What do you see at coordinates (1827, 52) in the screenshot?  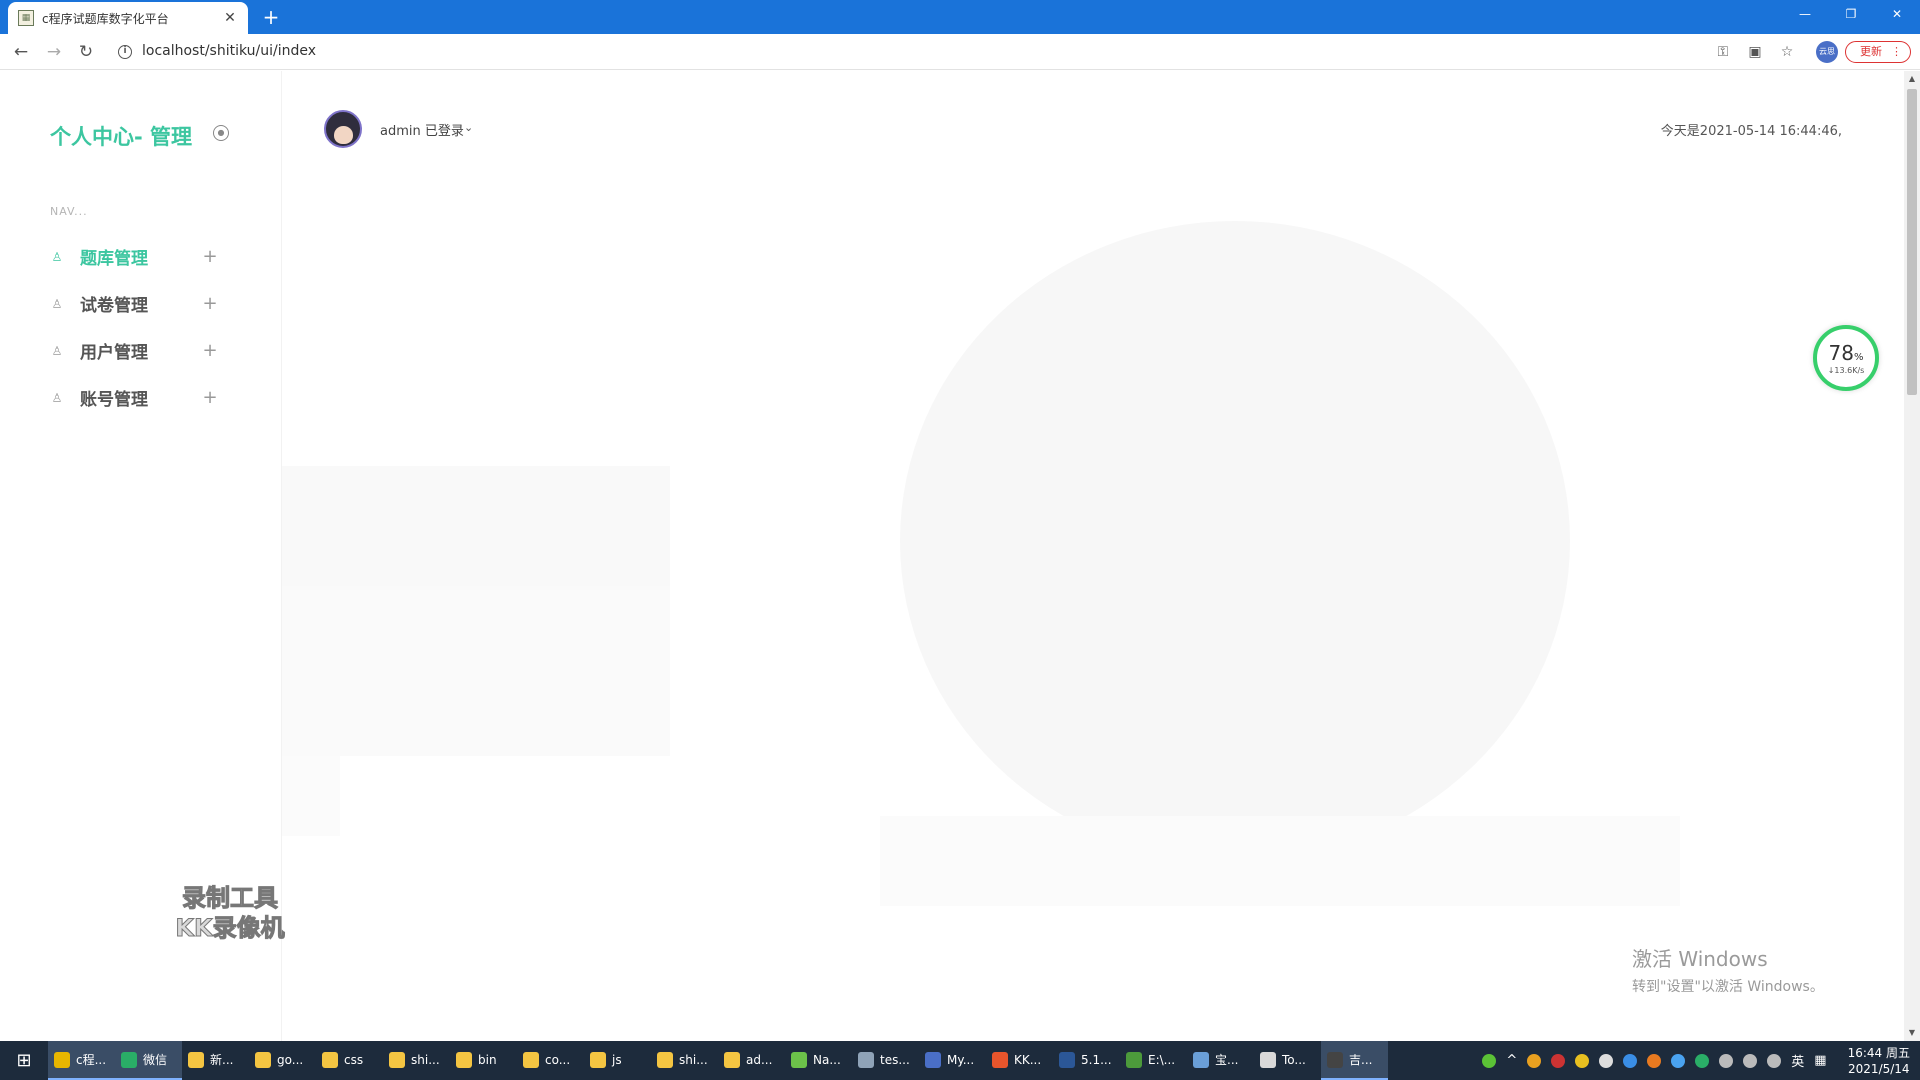 I see `profile-avatar: 云思` at bounding box center [1827, 52].